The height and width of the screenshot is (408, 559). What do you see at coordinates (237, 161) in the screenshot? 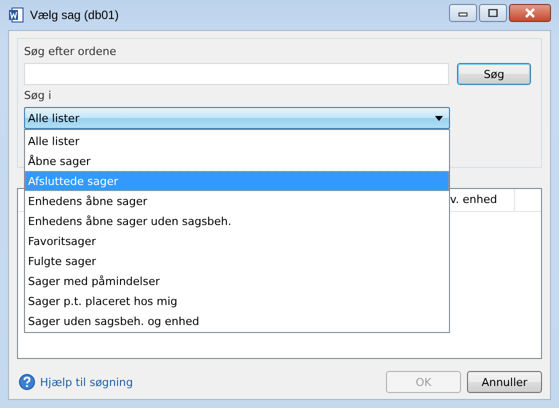
I see `dropdown-option: Åbne sager` at bounding box center [237, 161].